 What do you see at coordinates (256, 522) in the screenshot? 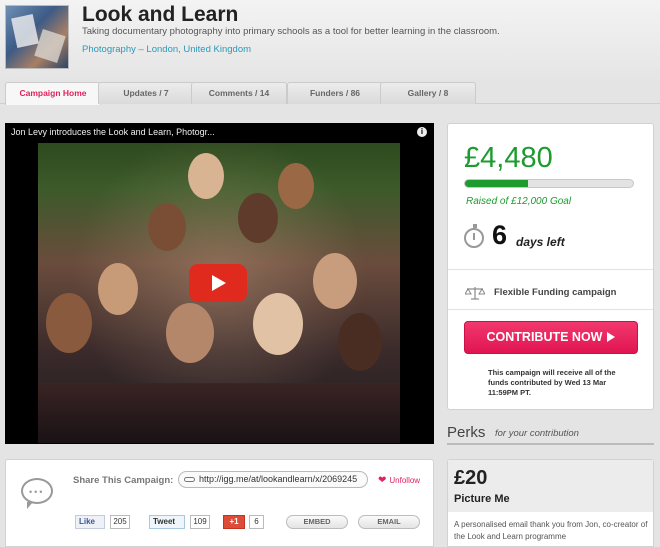
I see `google-plus-count: 6` at bounding box center [256, 522].